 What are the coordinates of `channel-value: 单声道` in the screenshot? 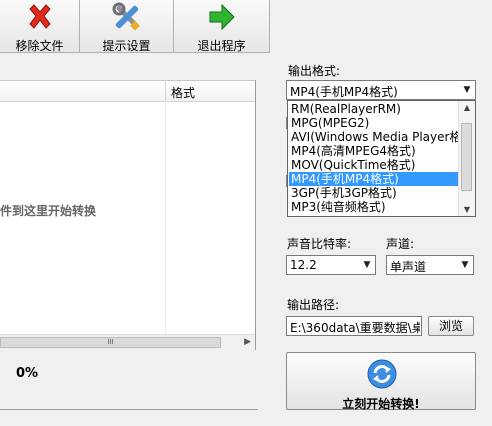 It's located at (408, 267).